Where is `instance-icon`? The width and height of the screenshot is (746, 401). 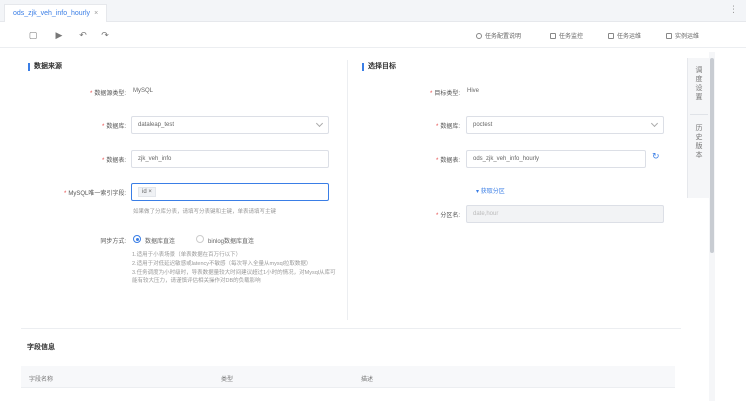 instance-icon is located at coordinates (669, 36).